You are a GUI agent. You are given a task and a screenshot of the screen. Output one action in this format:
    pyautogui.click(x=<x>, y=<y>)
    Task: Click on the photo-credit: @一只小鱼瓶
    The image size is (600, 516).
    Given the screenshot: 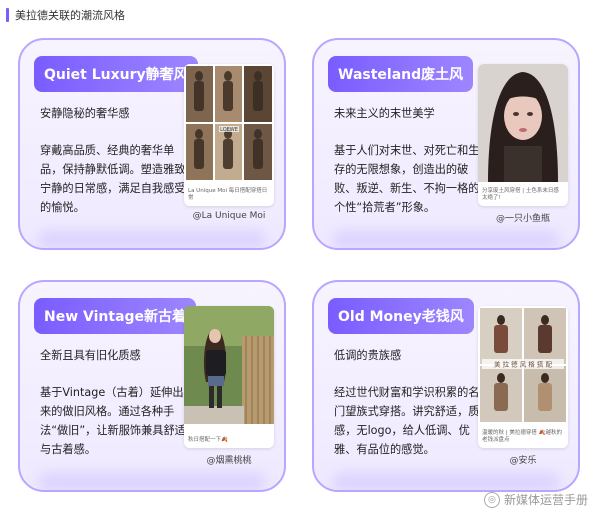 What is the action you would take?
    pyautogui.click(x=522, y=219)
    